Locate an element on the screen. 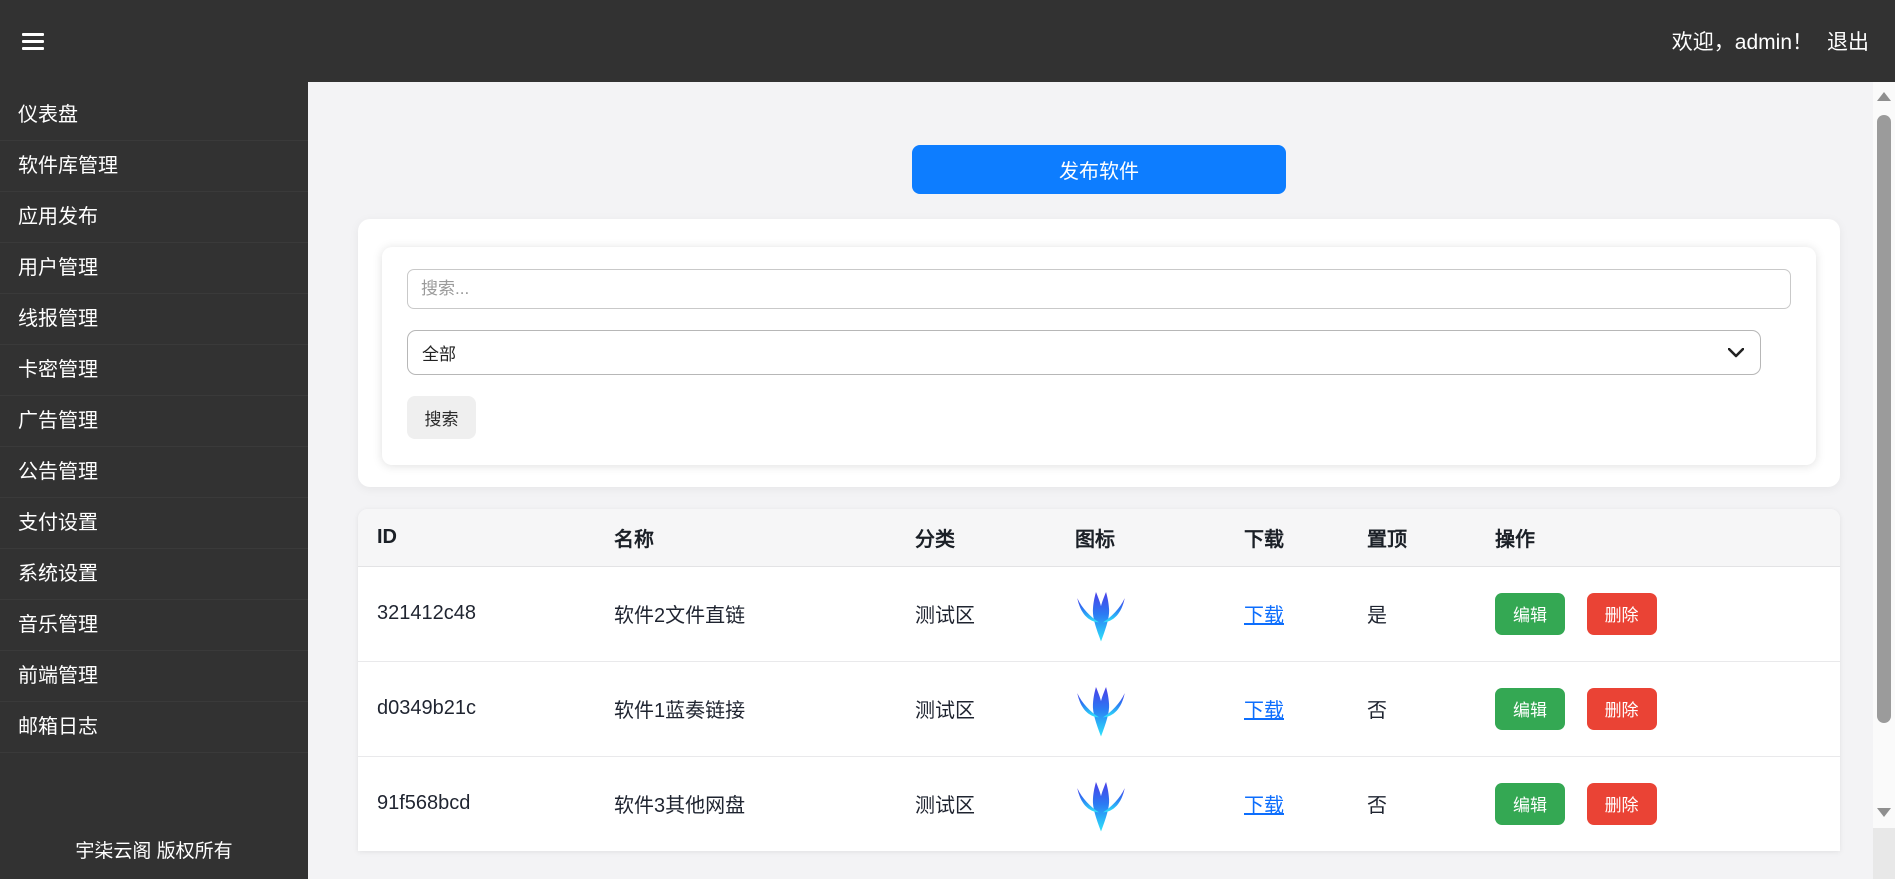 The height and width of the screenshot is (879, 1895). cell-name: 软件1蓝奏链接 is located at coordinates (745, 708).